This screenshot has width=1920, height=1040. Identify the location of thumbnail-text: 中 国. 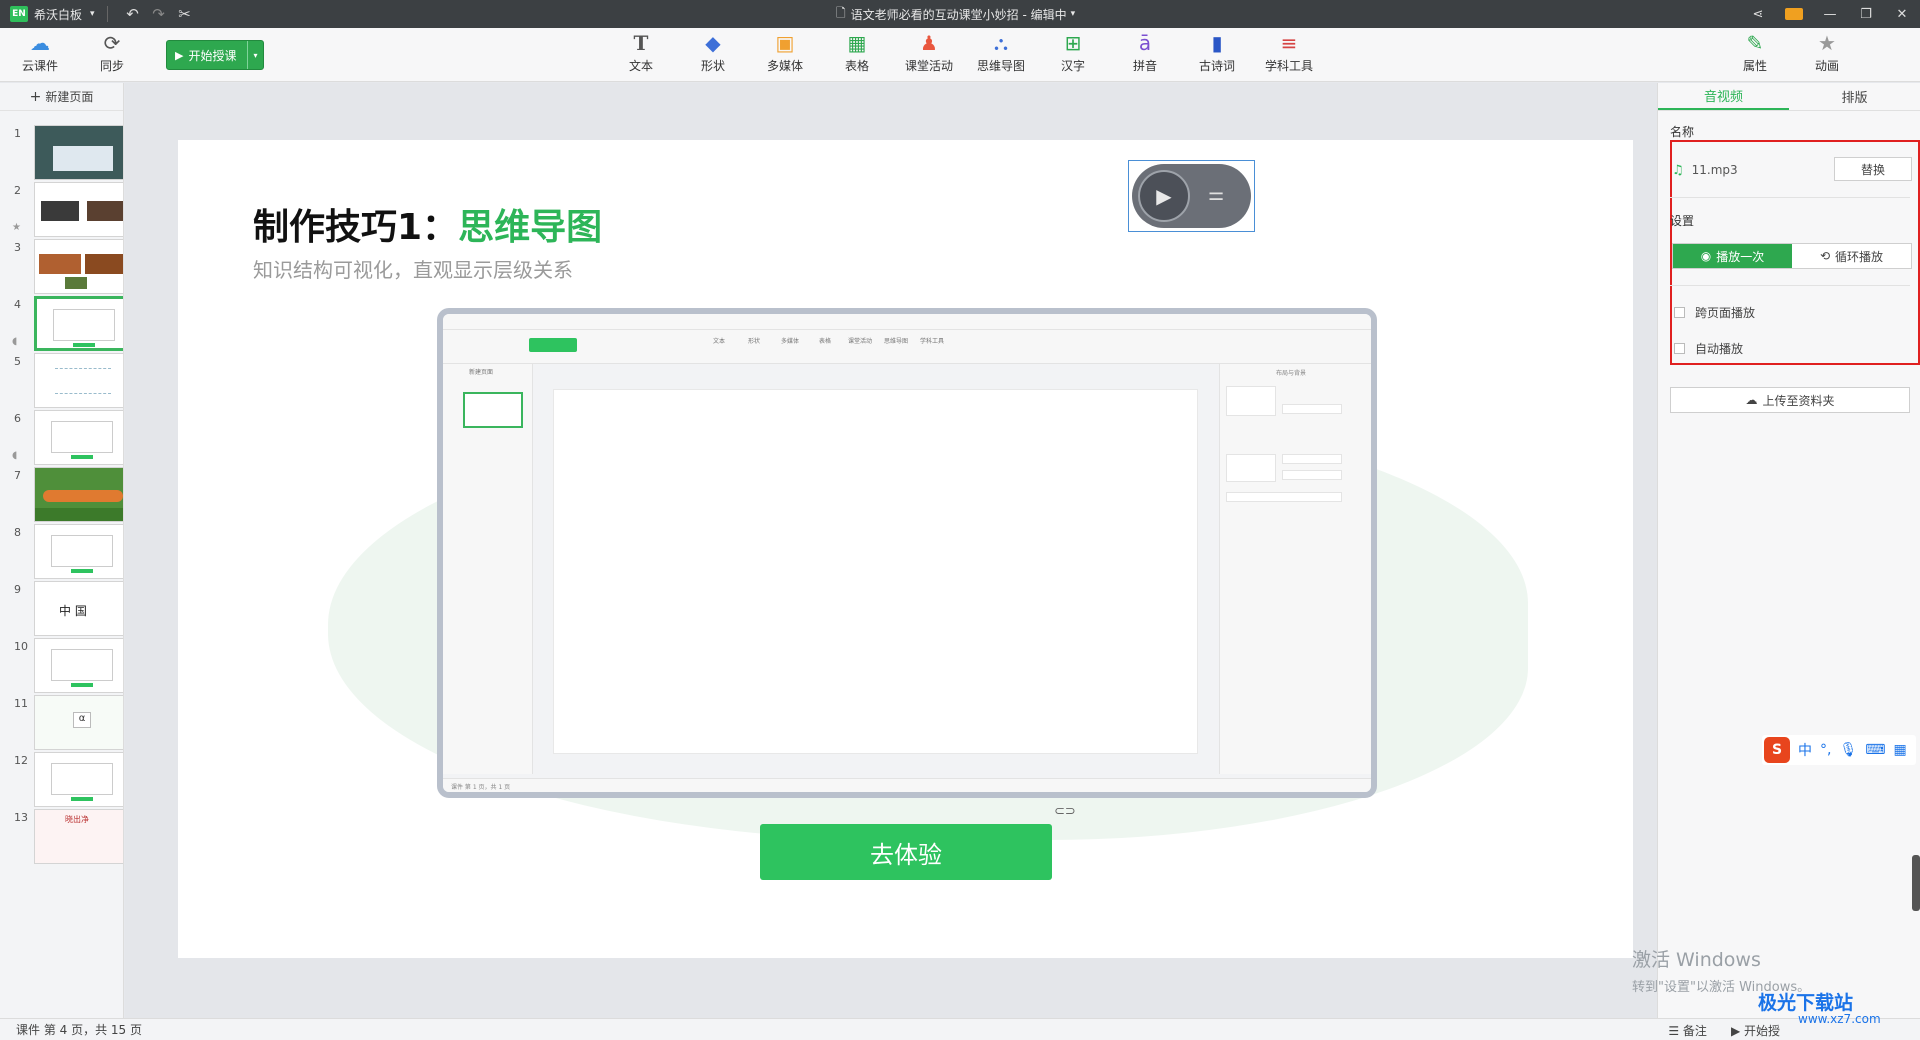
(73, 611).